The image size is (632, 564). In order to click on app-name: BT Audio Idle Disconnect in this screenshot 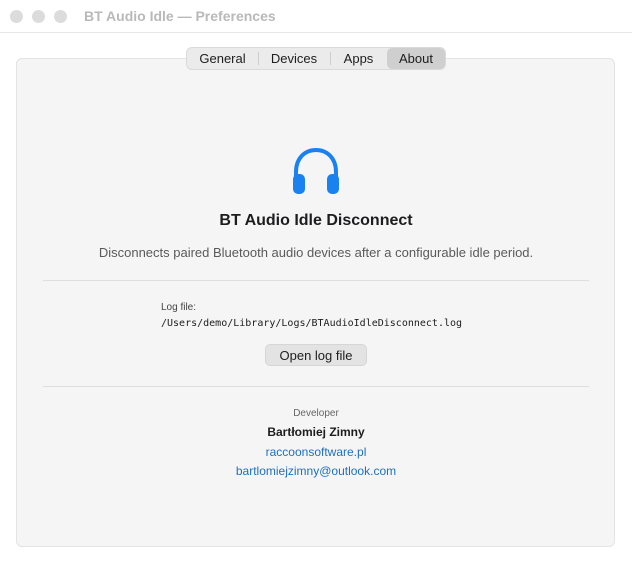, I will do `click(316, 220)`.